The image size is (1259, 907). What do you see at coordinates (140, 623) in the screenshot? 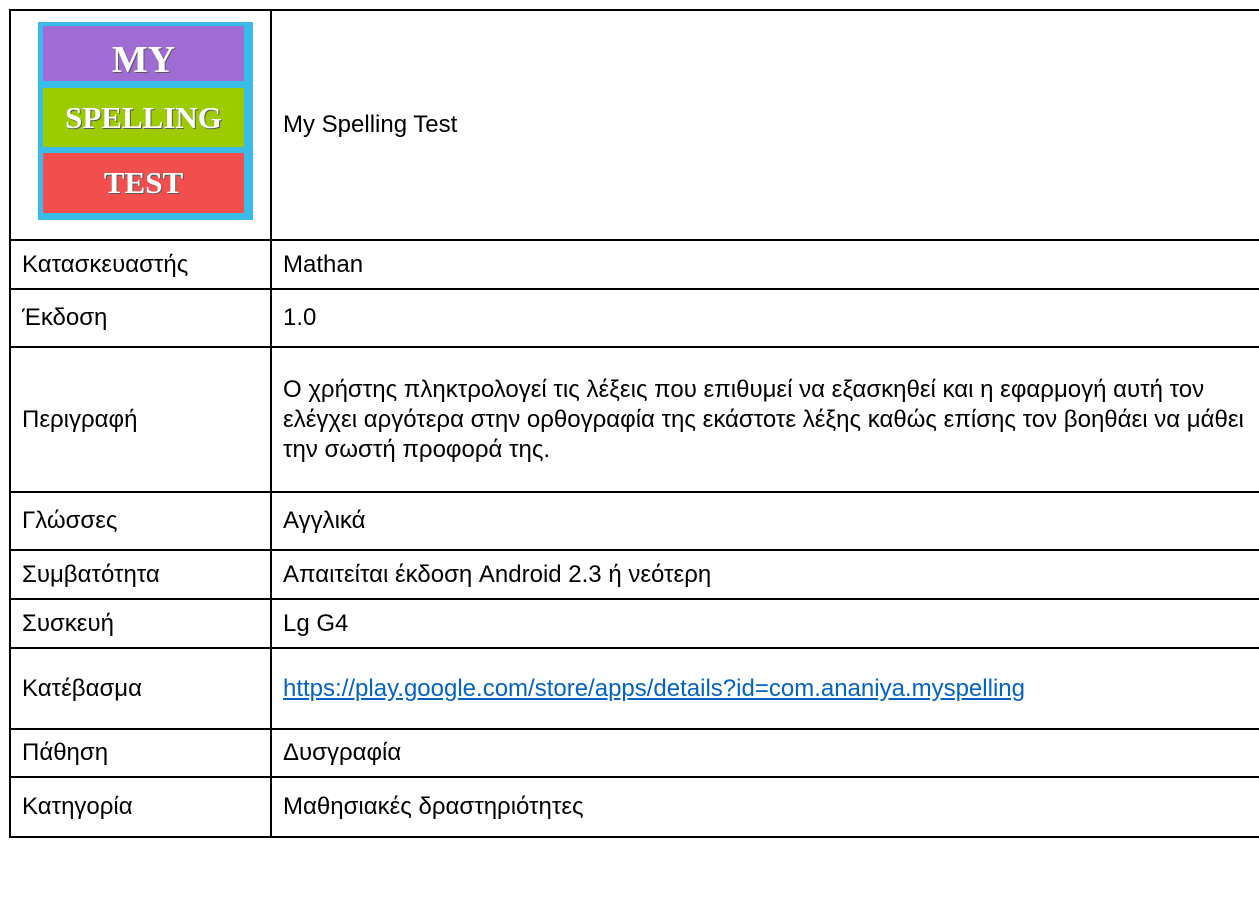
I see `row-label: Συσκευή` at bounding box center [140, 623].